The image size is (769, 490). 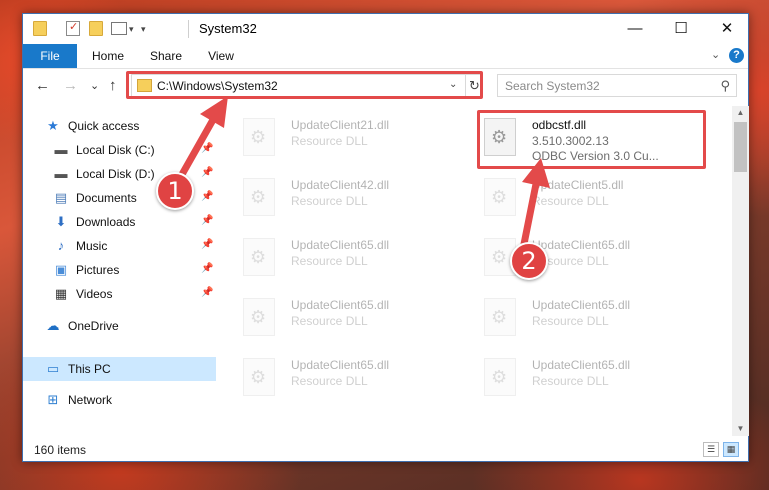 What do you see at coordinates (197, 148) in the screenshot?
I see `arrow-1-shaft` at bounding box center [197, 148].